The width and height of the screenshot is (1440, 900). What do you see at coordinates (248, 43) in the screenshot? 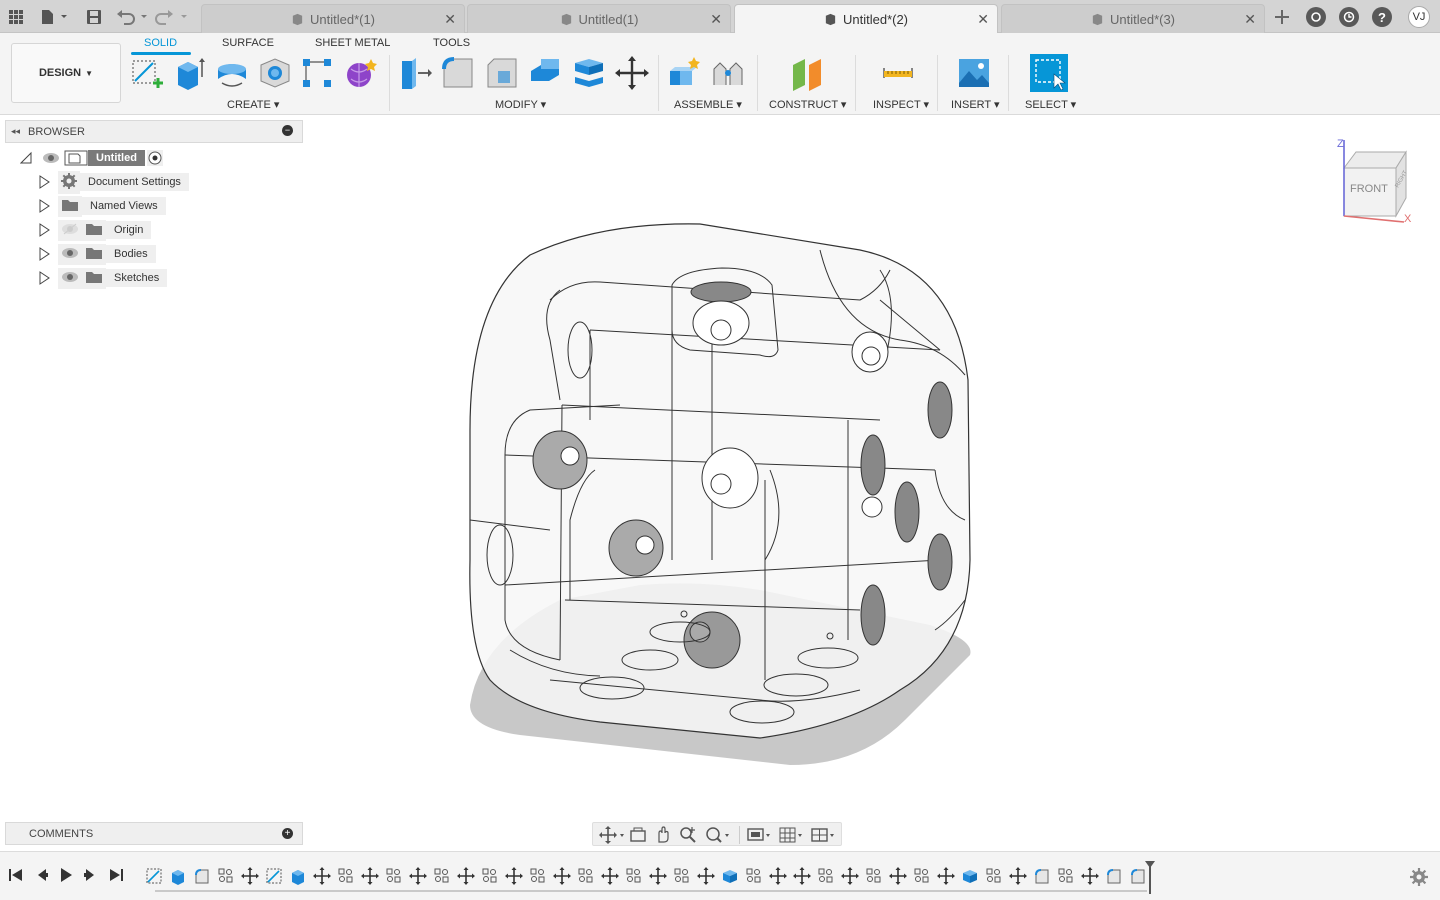
I see `tab-surface: SURFACE` at bounding box center [248, 43].